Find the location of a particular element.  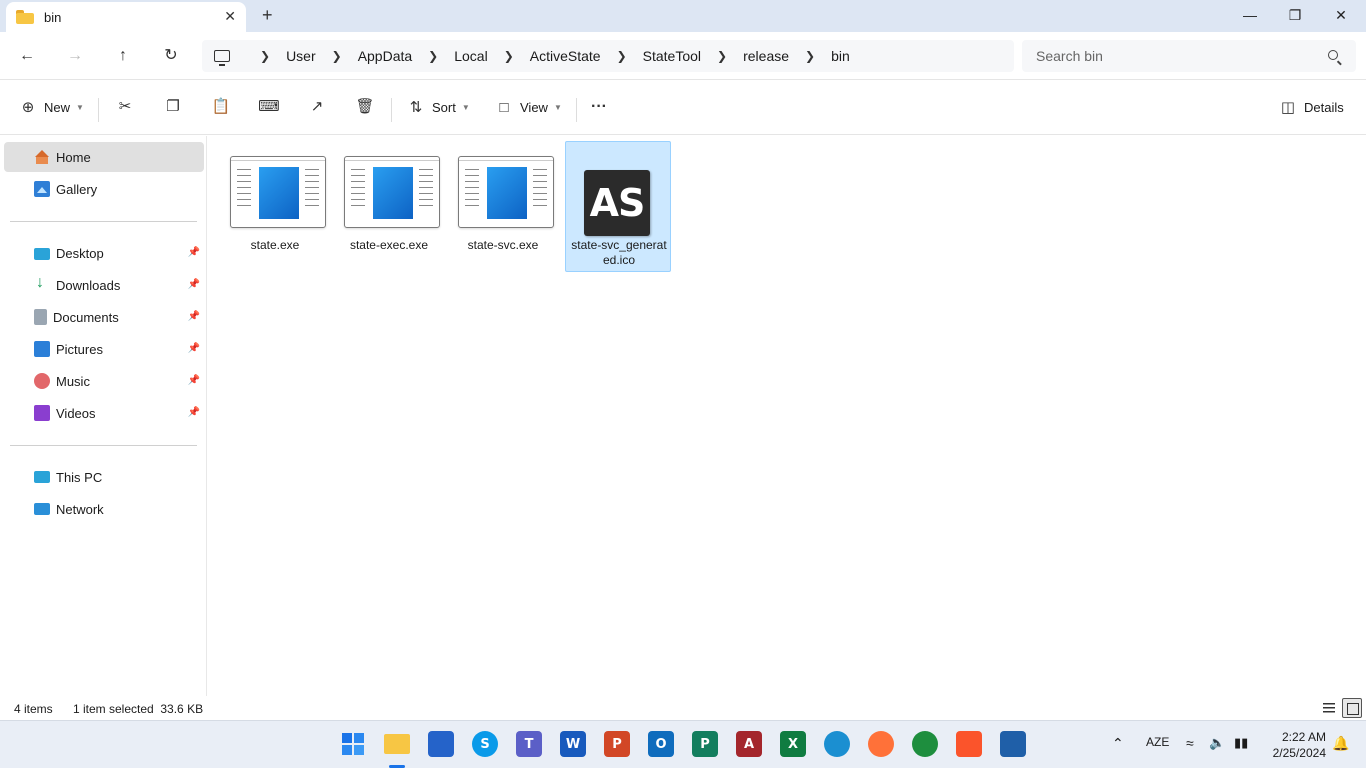

file-item-state-exe: state.exe is located at coordinates (274, 206).